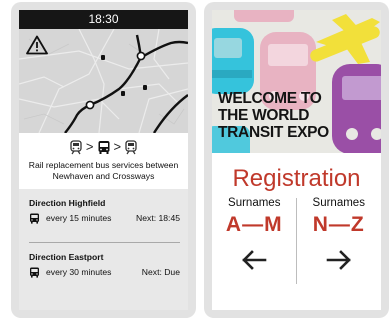 The image size is (390, 322). I want to click on surname-range: A—M, so click(254, 224).